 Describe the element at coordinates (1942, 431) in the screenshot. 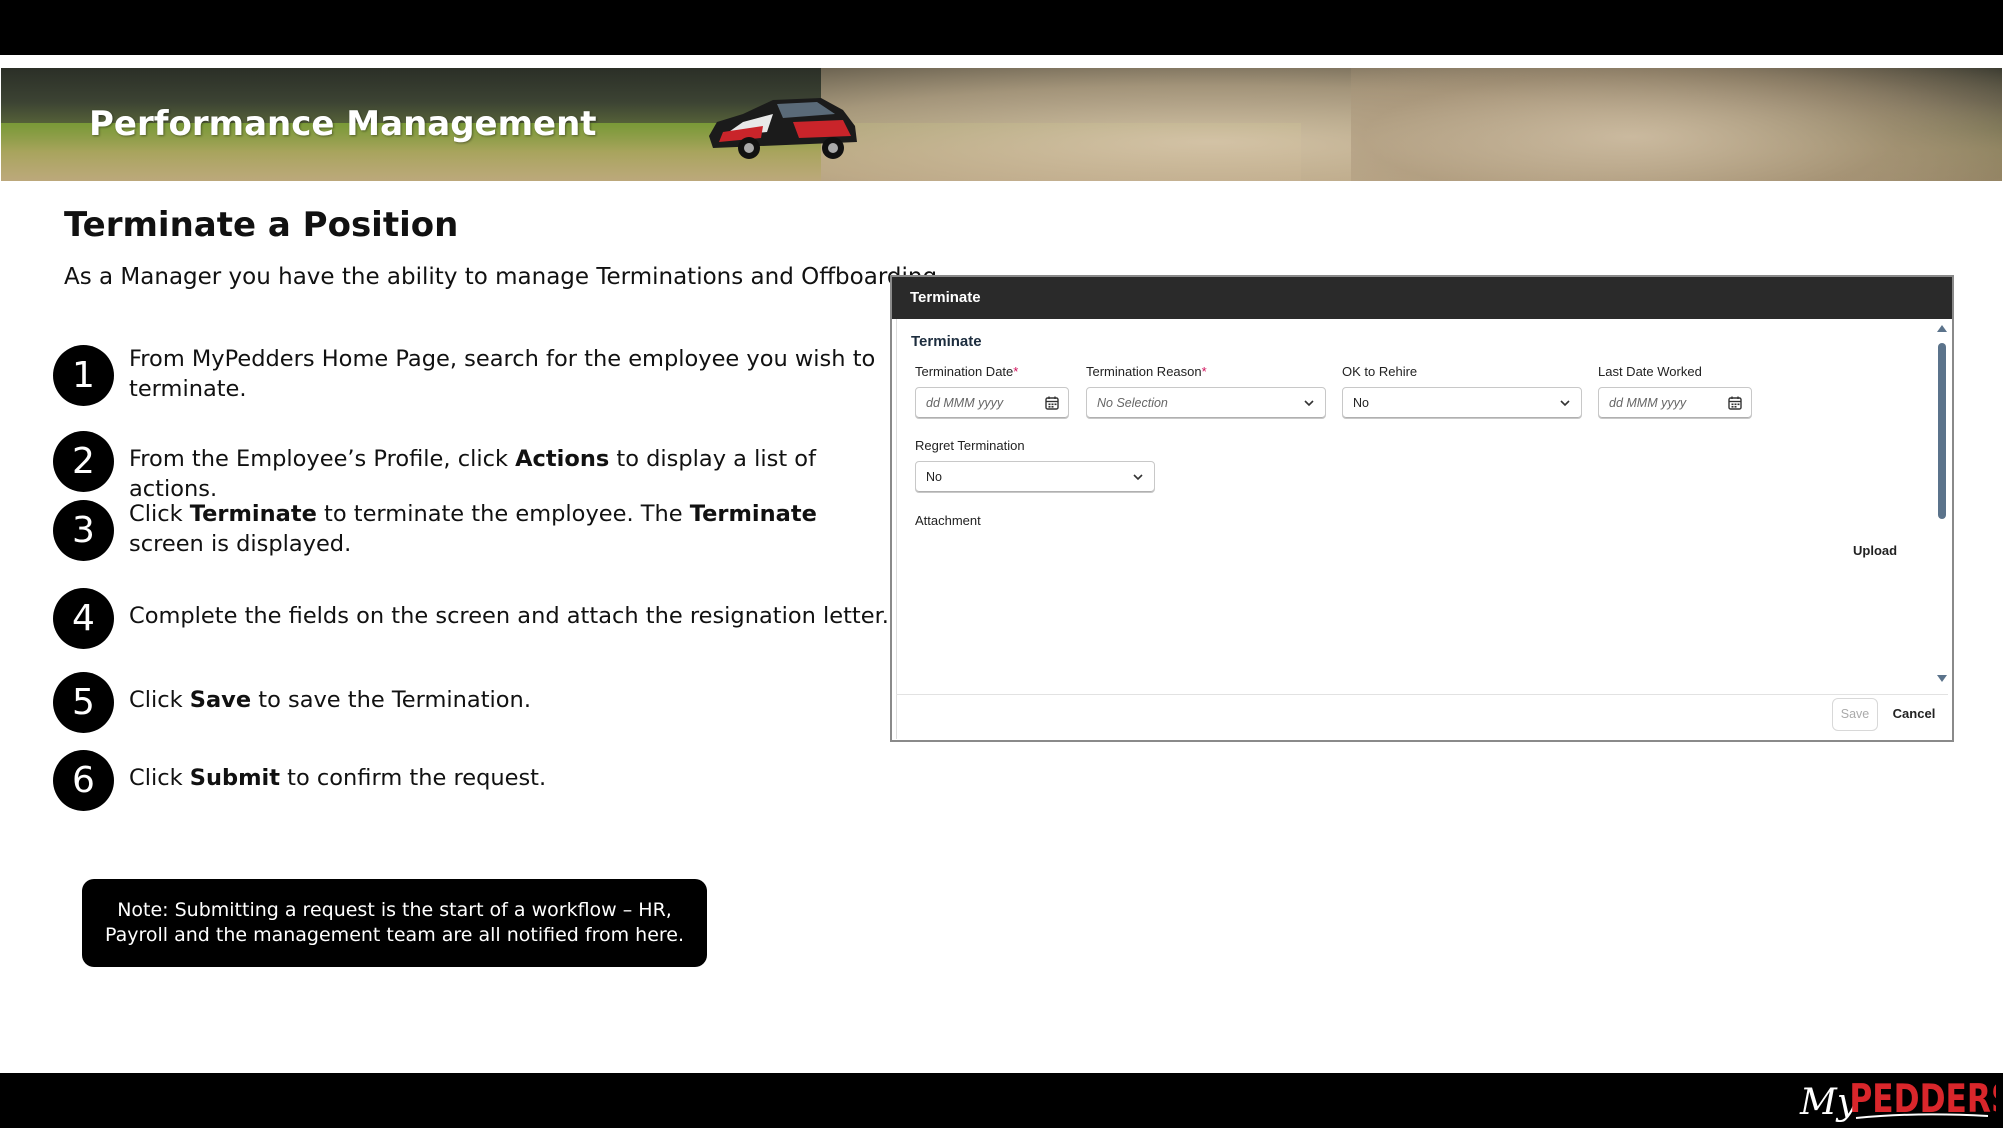

I see `scroll-thumb` at that location.